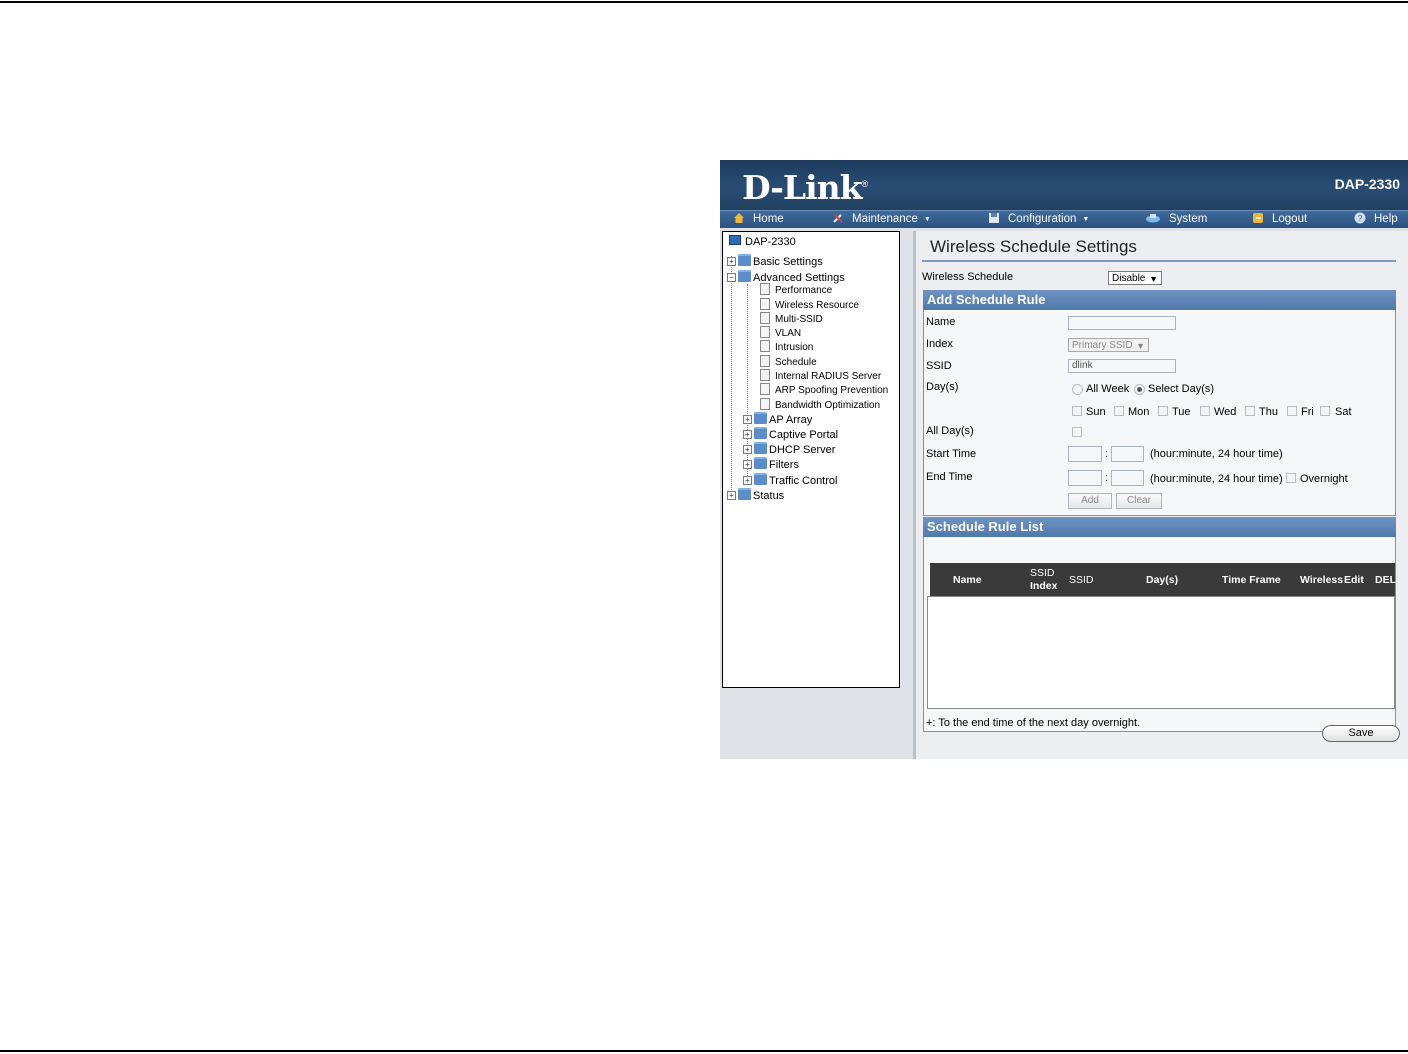 The height and width of the screenshot is (1054, 1408). What do you see at coordinates (758, 219) in the screenshot?
I see `nav-home: Home` at bounding box center [758, 219].